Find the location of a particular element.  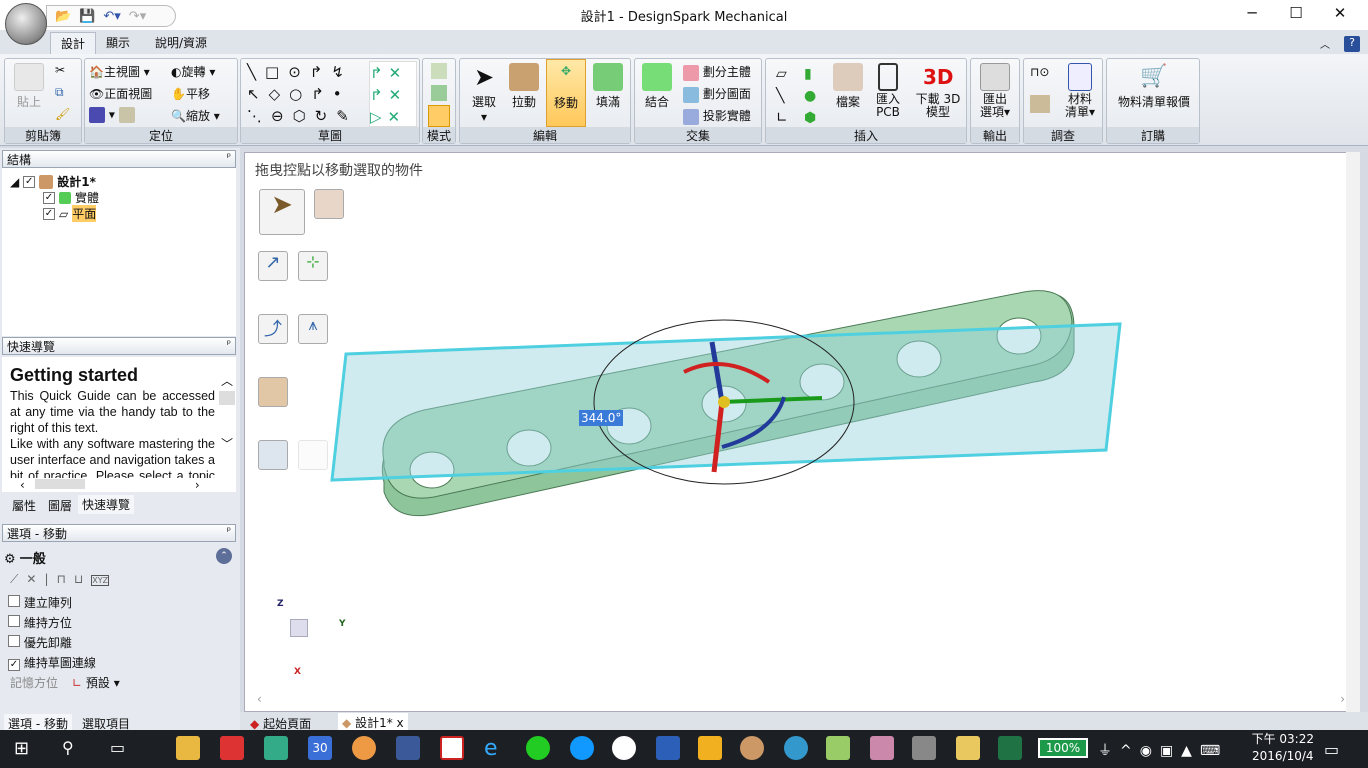

sketch-tools: ╲□⊙↱↯ ↖◇○↱• ⋱⊖⬡↻✎ is located at coordinates (302, 94).